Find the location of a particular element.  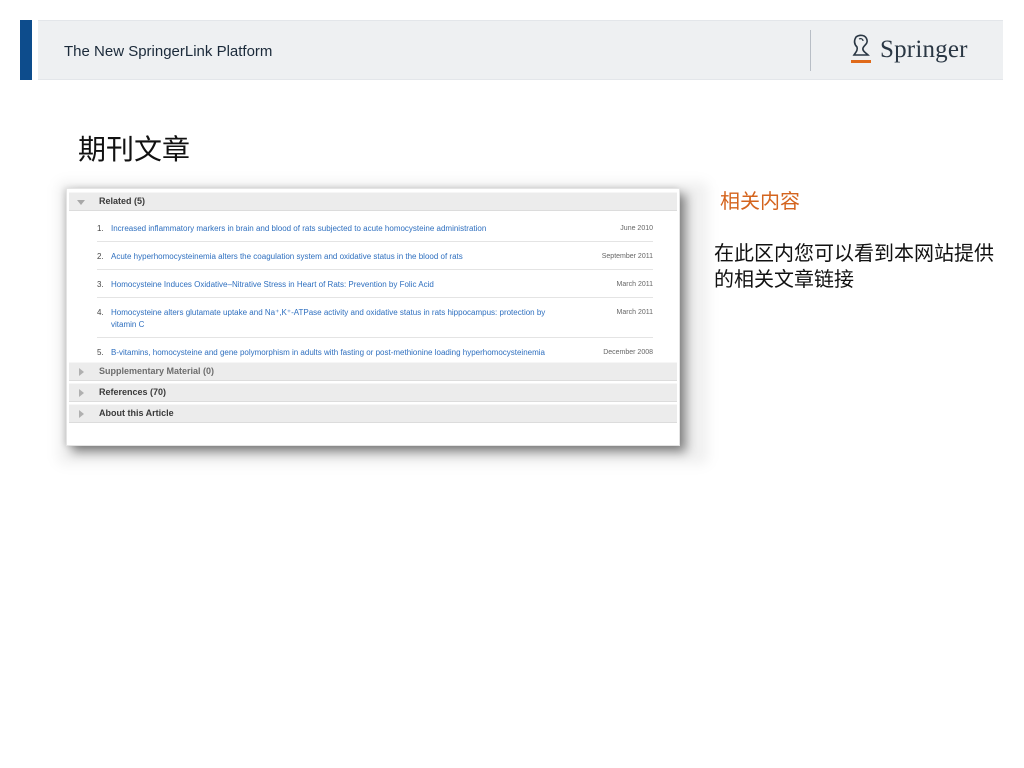

springer-logo: Springer is located at coordinates (908, 50).